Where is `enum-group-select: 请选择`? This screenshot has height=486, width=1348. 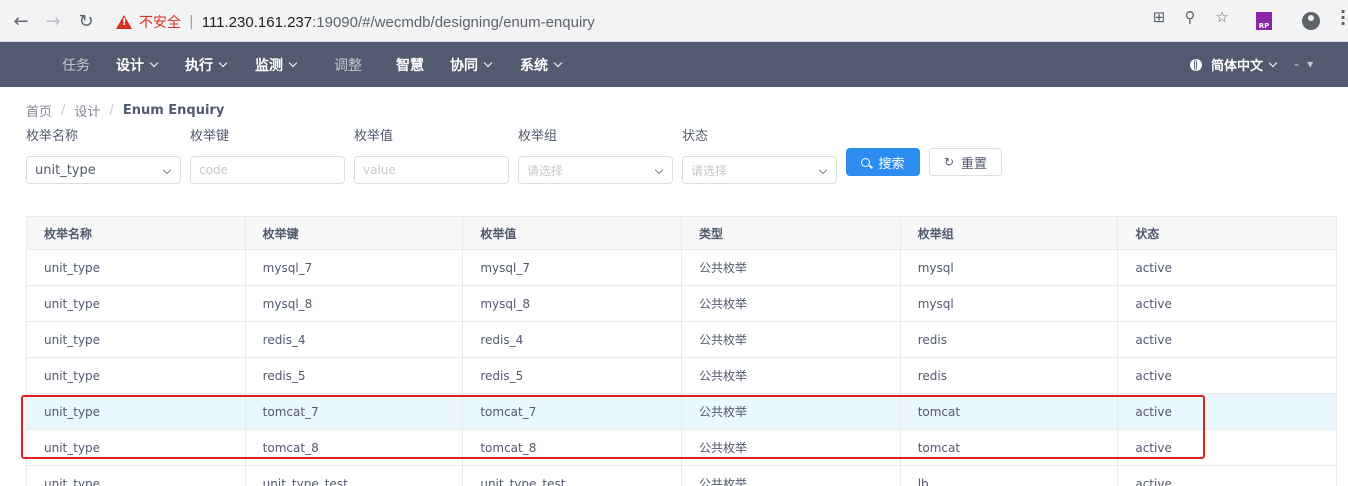 enum-group-select: 请选择 is located at coordinates (595, 170).